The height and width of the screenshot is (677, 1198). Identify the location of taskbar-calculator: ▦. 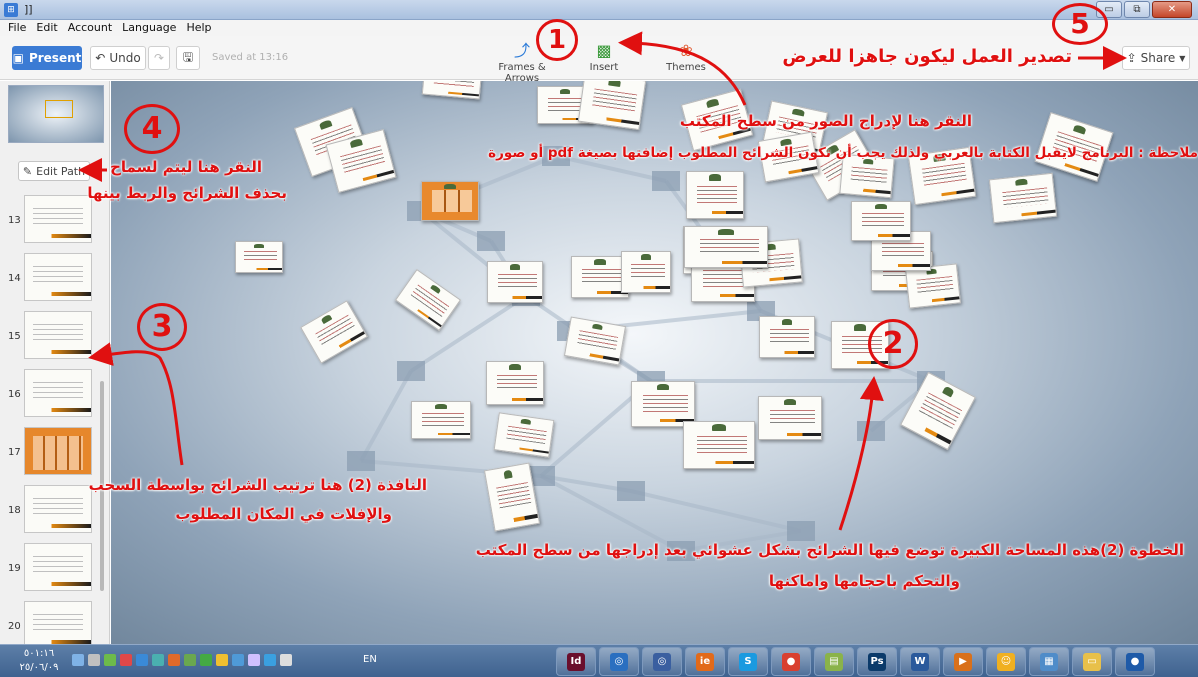
(1049, 661).